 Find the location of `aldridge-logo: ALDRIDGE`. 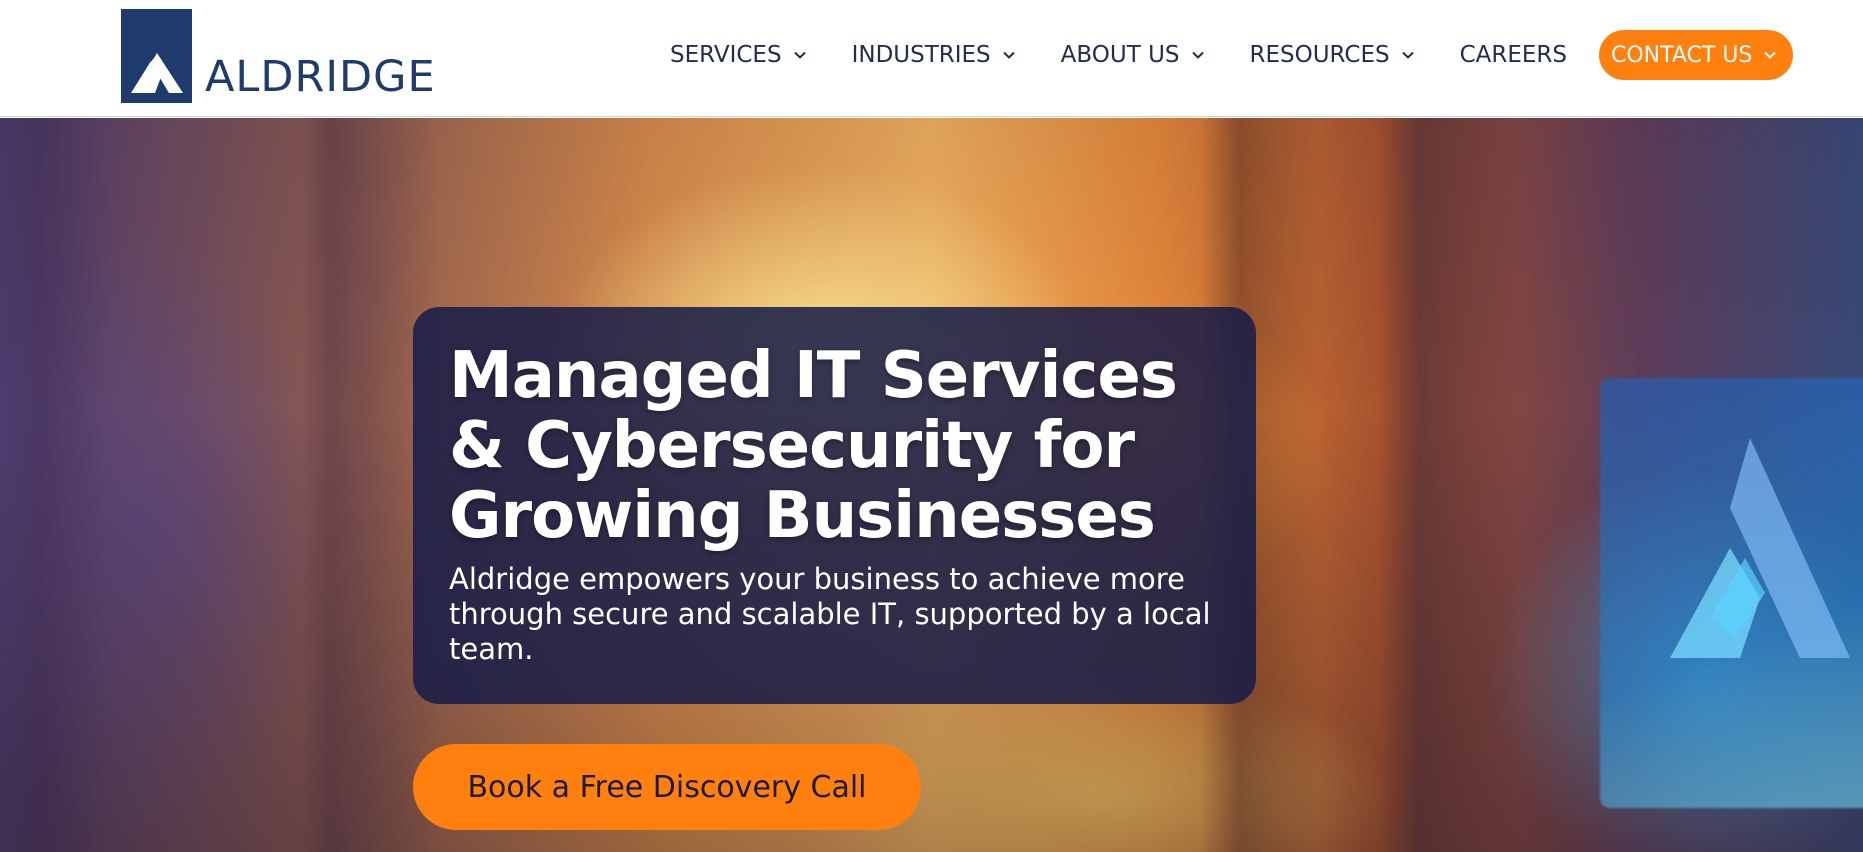

aldridge-logo: ALDRIDGE is located at coordinates (278, 56).